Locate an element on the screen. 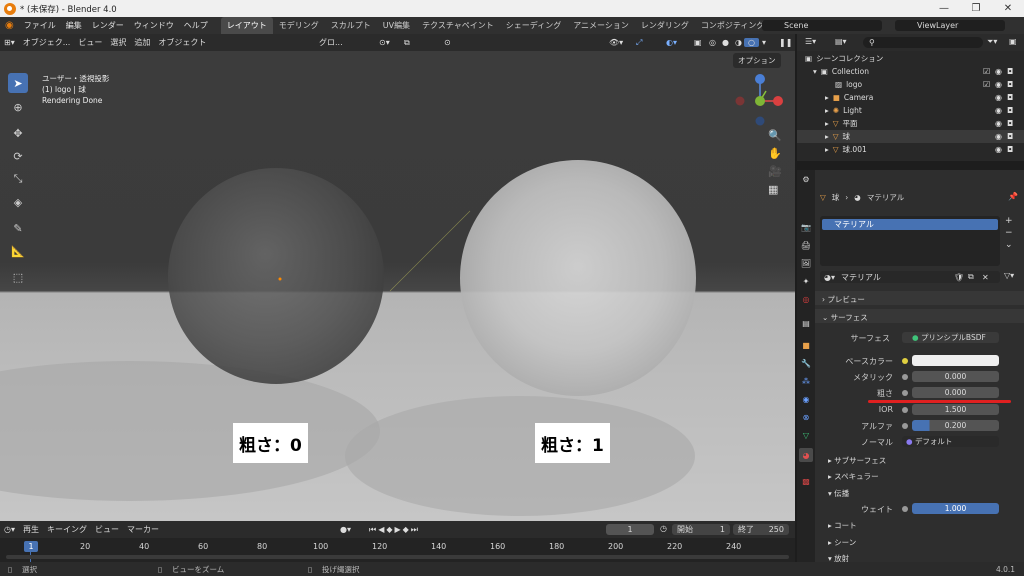  menu-add: 追加 is located at coordinates (142, 42).